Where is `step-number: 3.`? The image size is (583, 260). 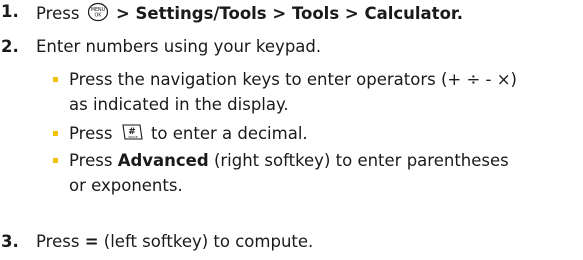
step-number: 3. is located at coordinates (10, 241).